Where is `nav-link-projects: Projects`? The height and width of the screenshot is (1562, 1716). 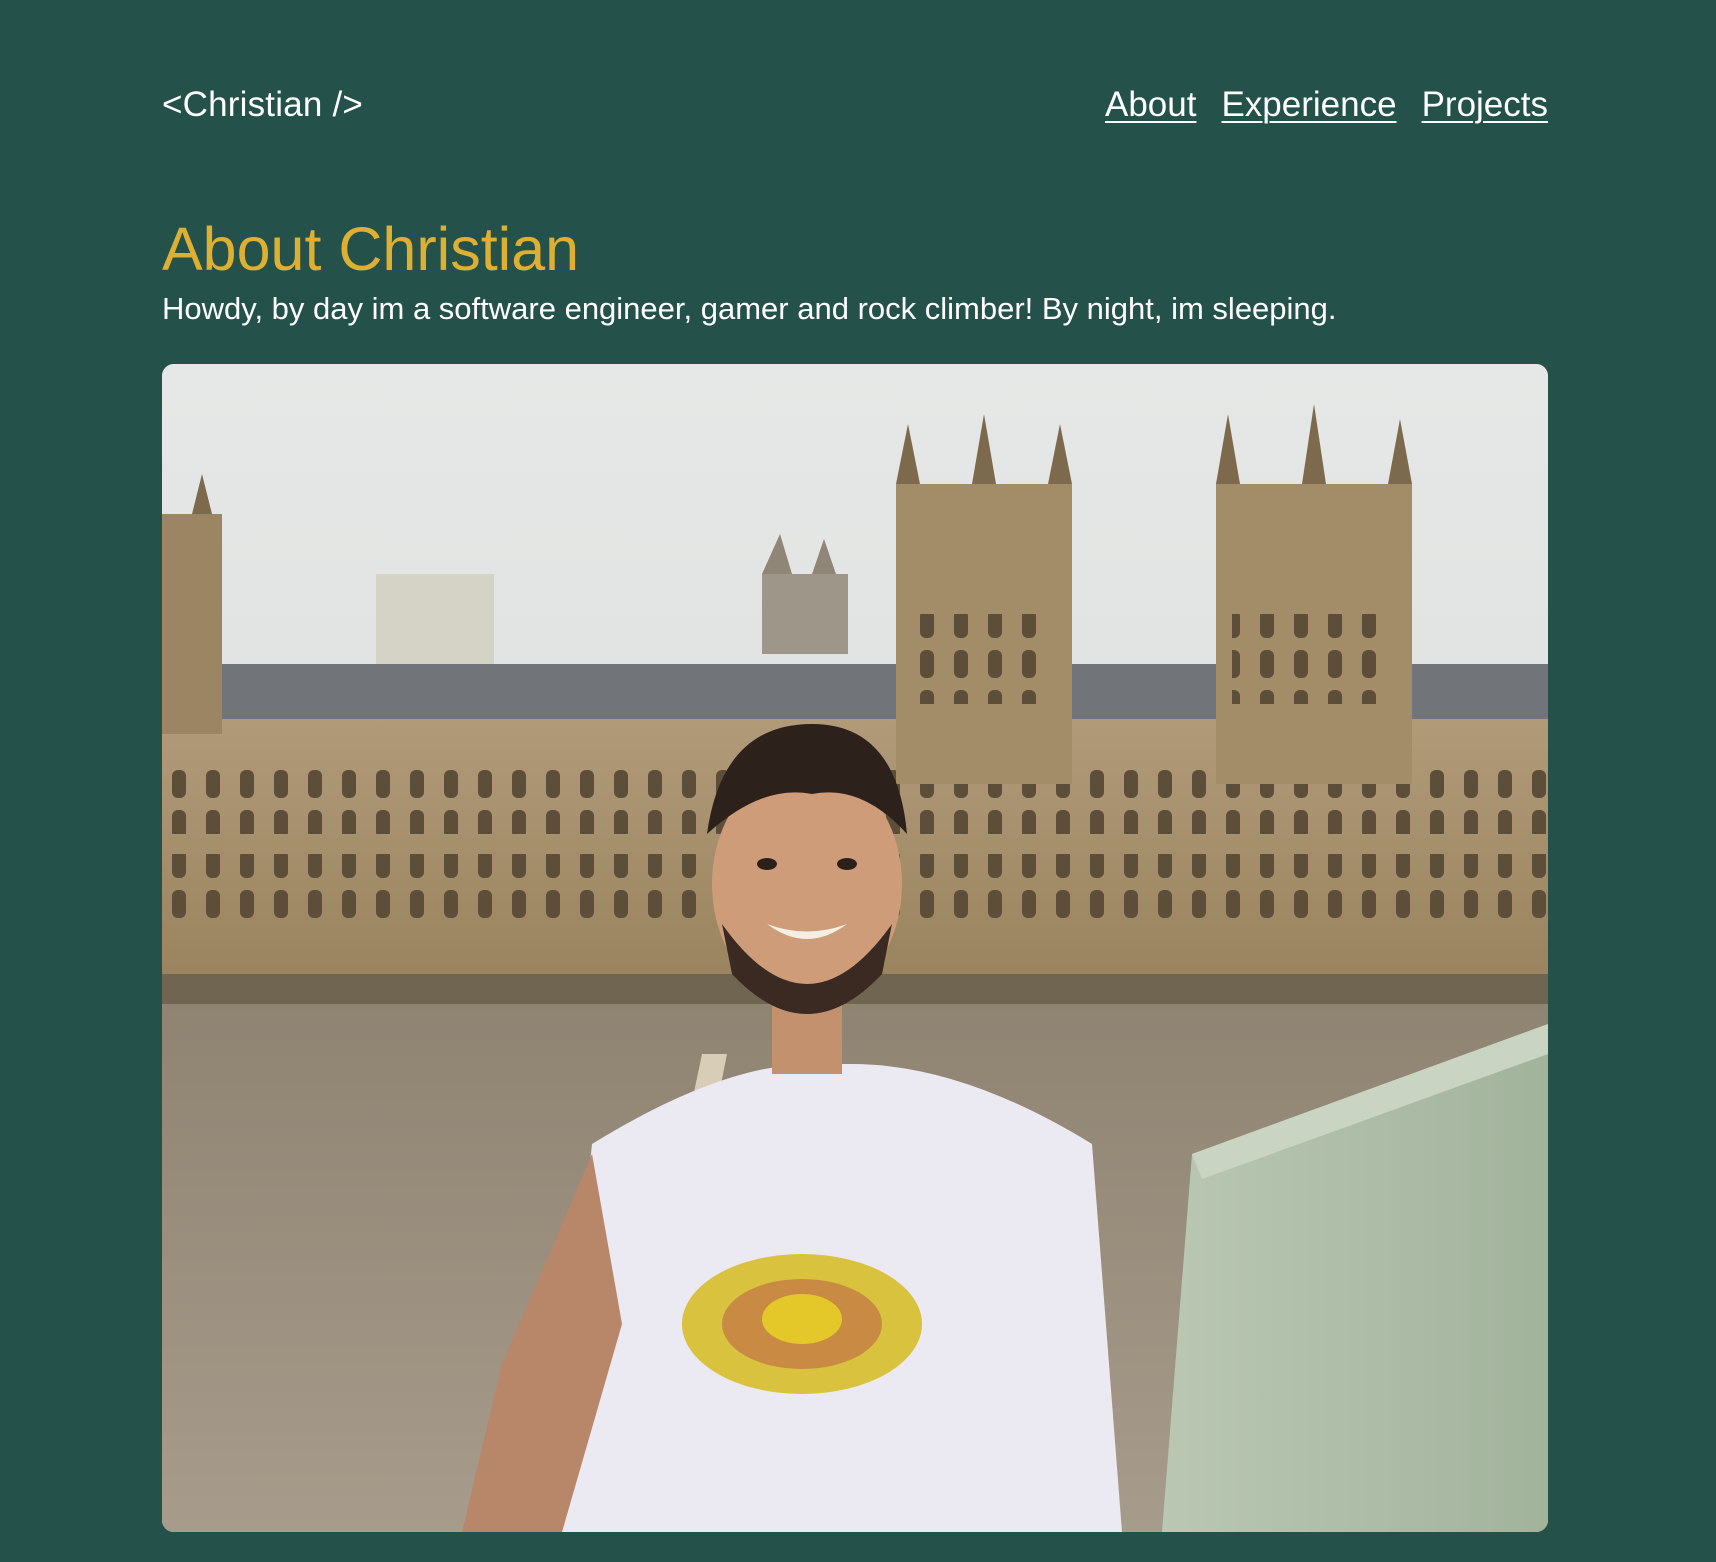 nav-link-projects: Projects is located at coordinates (1485, 105).